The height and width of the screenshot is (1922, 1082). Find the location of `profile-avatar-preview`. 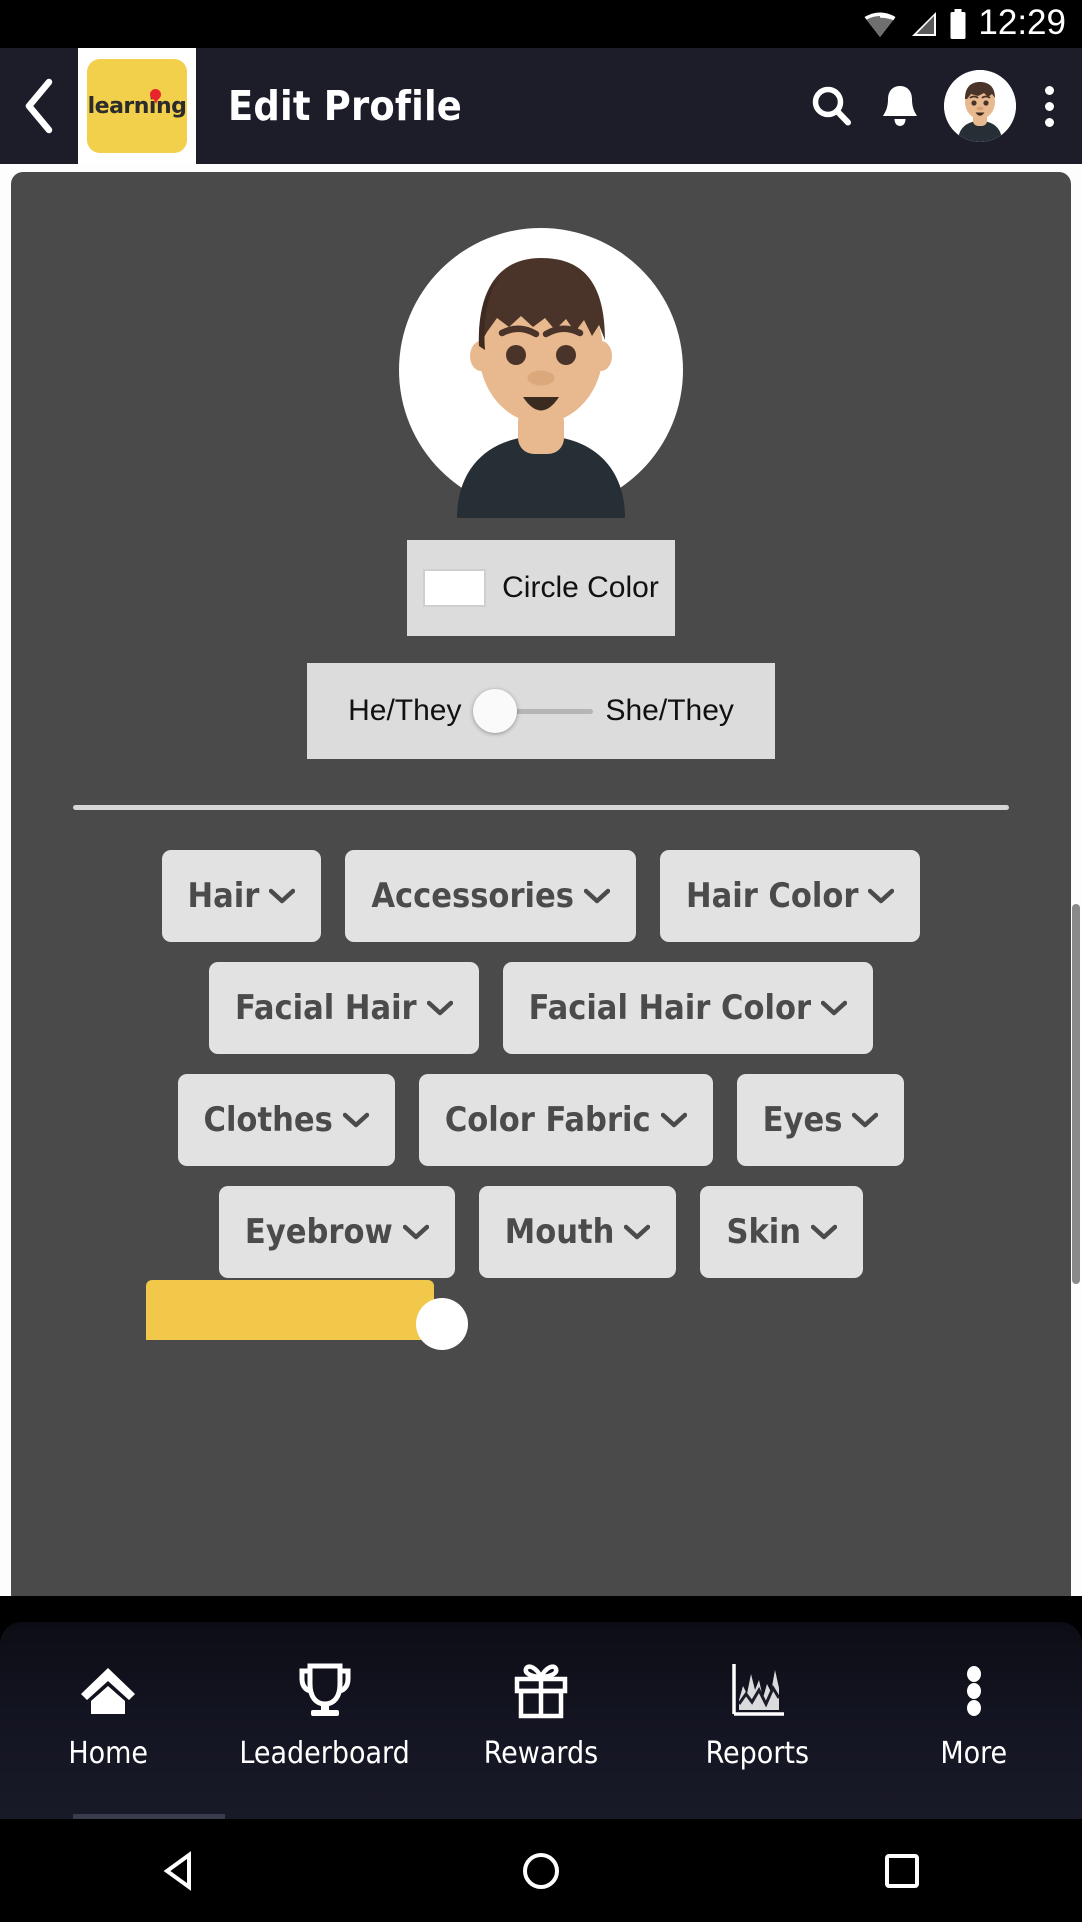

profile-avatar-preview is located at coordinates (541, 373).